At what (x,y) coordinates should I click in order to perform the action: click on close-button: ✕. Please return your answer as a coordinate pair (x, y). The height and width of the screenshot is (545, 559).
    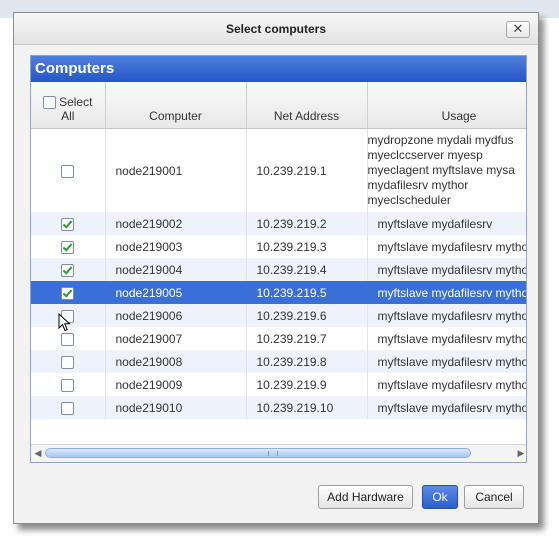
    Looking at the image, I should click on (518, 29).